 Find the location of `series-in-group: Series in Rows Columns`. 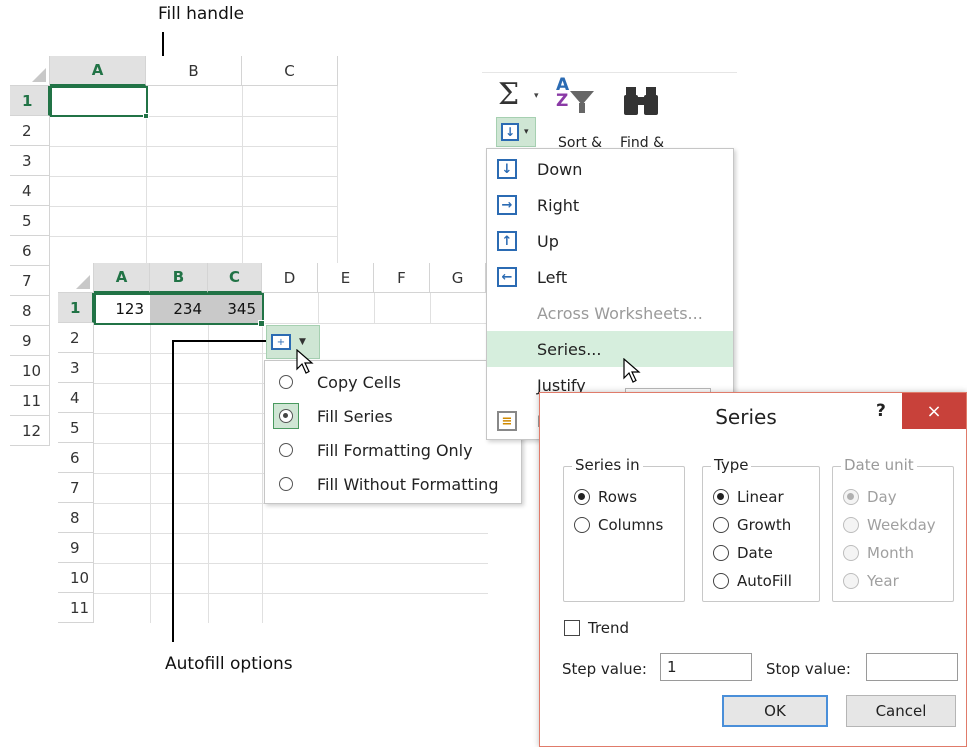

series-in-group: Series in Rows Columns is located at coordinates (624, 529).